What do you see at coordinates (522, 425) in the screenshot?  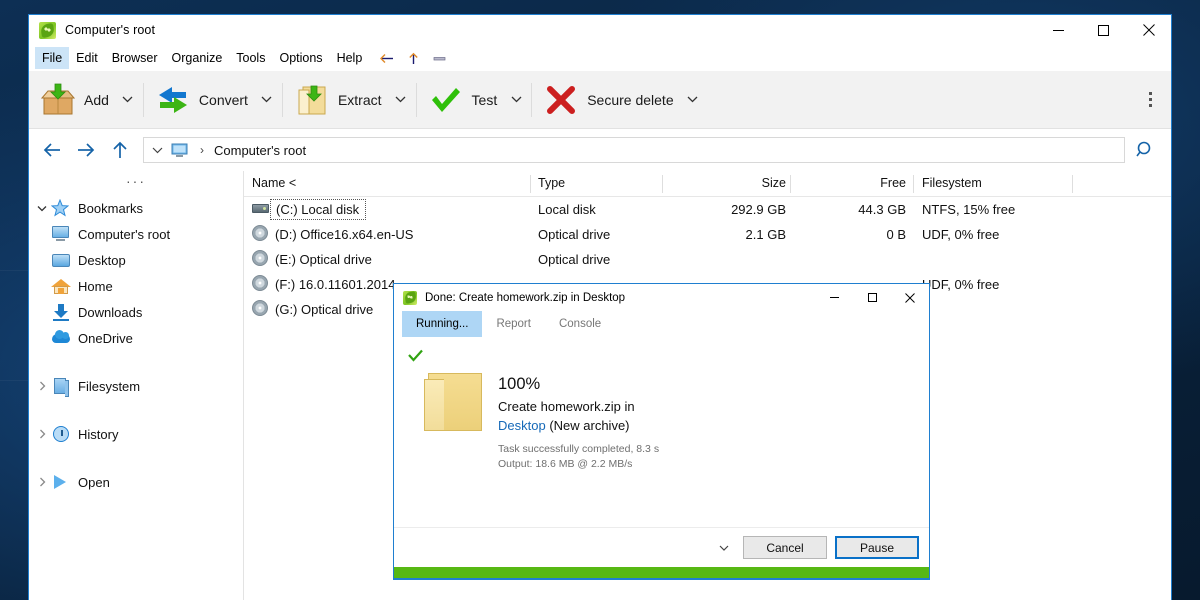 I see `destination-link: Desktop` at bounding box center [522, 425].